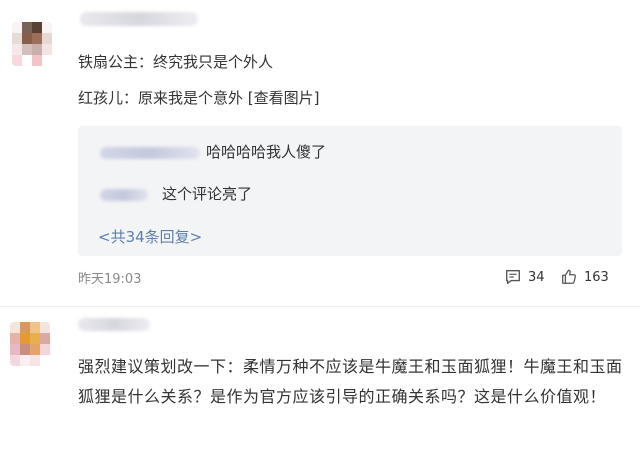 The width and height of the screenshot is (640, 463). What do you see at coordinates (114, 324) in the screenshot?
I see `blurred-username` at bounding box center [114, 324].